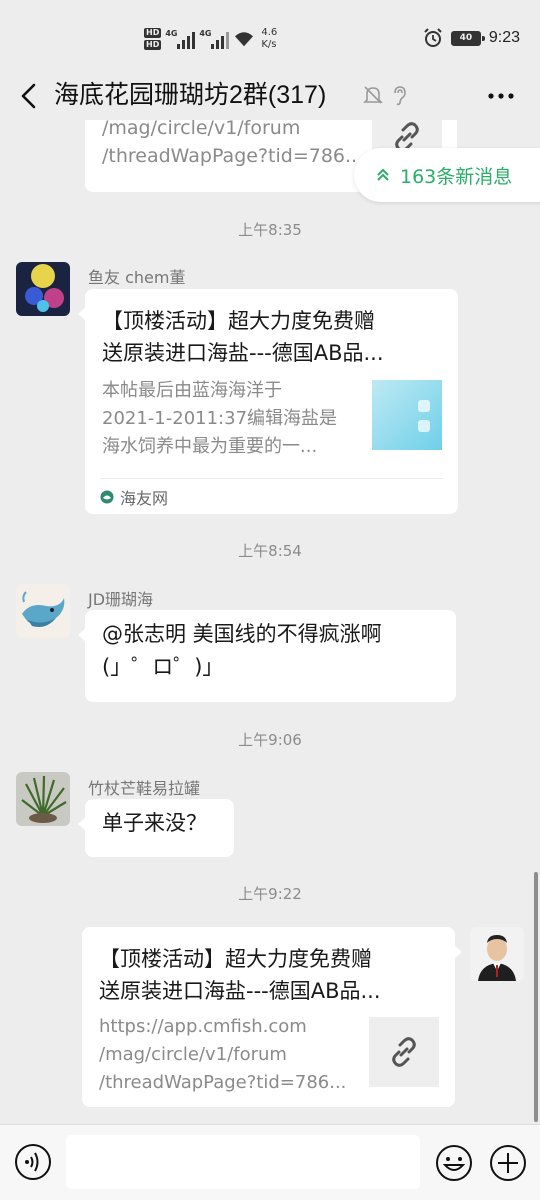  I want to click on status-bar: HD HD 4G 4G 4.6 K/s 40 9:23, so click(270, 39).